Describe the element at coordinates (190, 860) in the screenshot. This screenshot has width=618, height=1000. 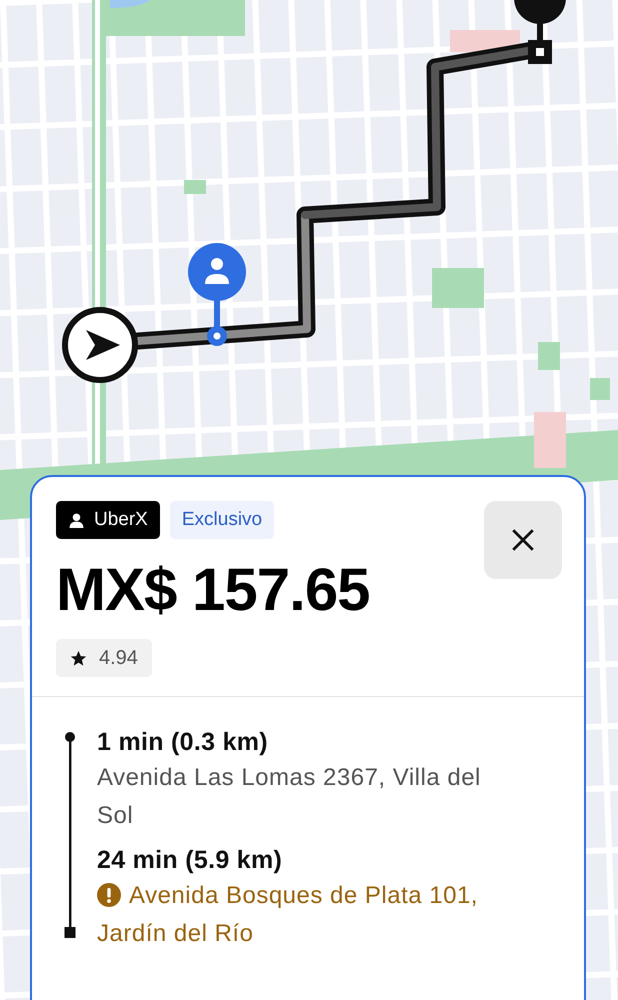
I see `stop-eta: 24 min (5.9 km)` at that location.